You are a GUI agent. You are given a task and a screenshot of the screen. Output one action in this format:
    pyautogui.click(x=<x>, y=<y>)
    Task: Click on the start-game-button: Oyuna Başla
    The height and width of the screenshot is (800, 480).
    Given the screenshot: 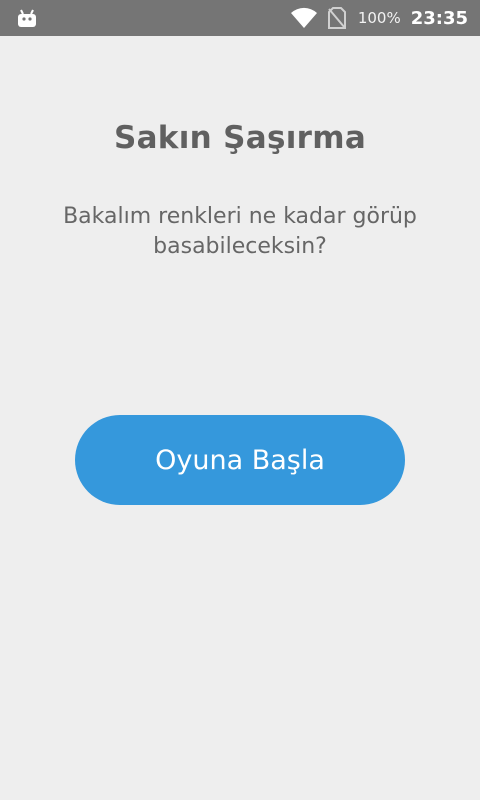 What is the action you would take?
    pyautogui.click(x=240, y=460)
    